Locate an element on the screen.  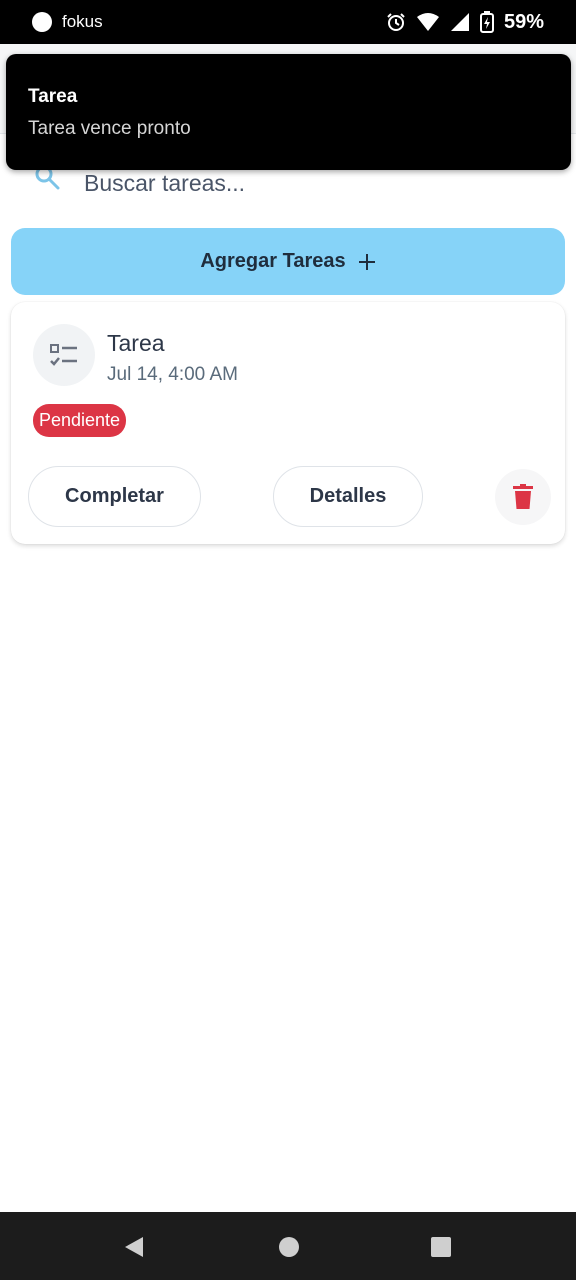
alarm-icon is located at coordinates (396, 22).